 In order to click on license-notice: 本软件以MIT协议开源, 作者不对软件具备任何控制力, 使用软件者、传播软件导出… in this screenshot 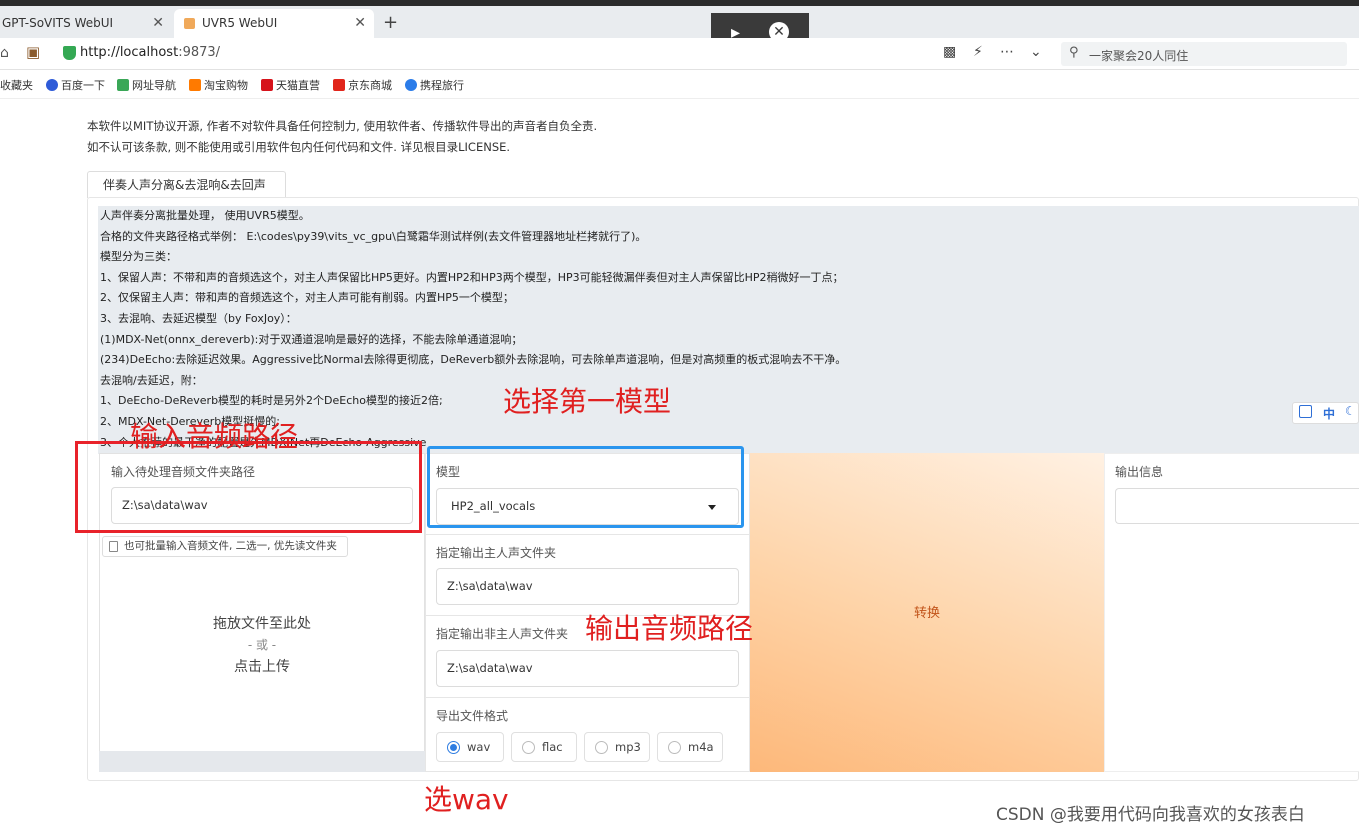, I will do `click(342, 136)`.